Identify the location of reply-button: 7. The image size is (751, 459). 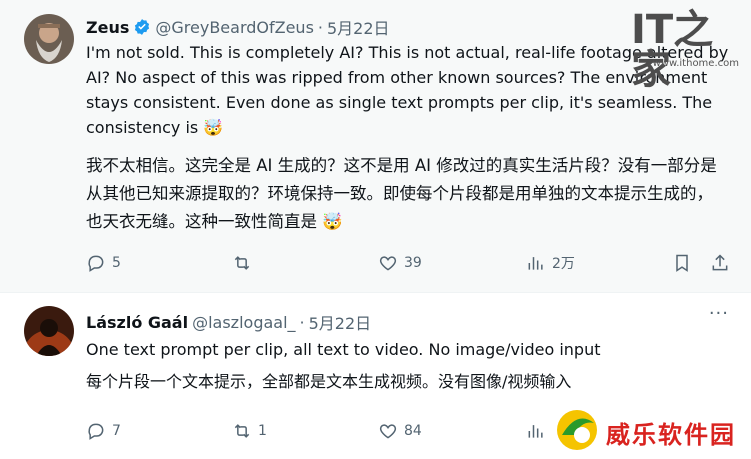
(103, 431).